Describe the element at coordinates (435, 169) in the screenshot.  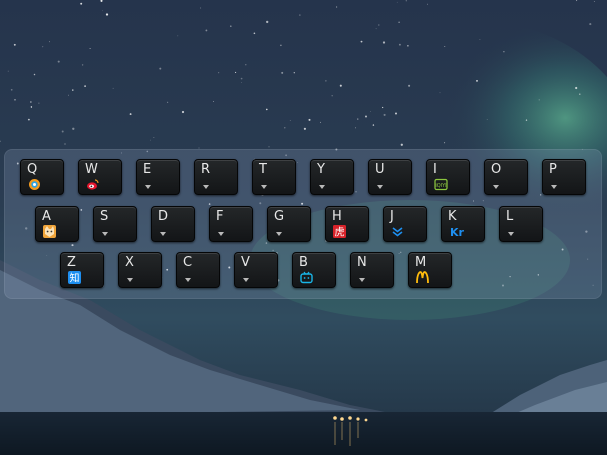
I see `key-label: I` at that location.